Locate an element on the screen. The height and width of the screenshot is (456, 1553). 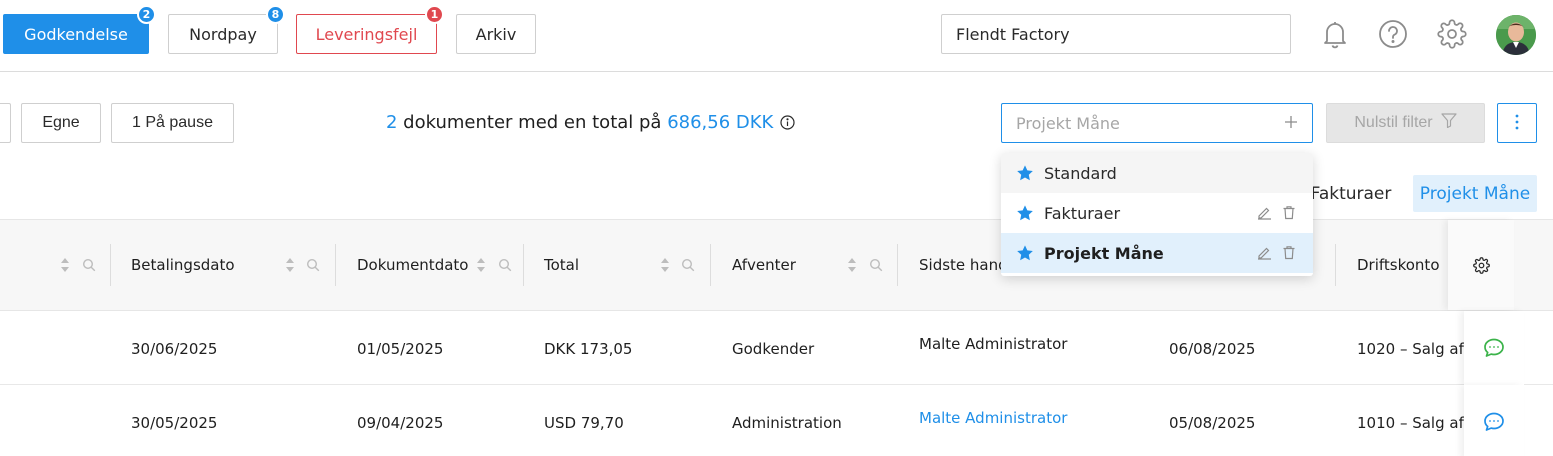
tab-godkendelse-label: Godkendelse is located at coordinates (76, 34).